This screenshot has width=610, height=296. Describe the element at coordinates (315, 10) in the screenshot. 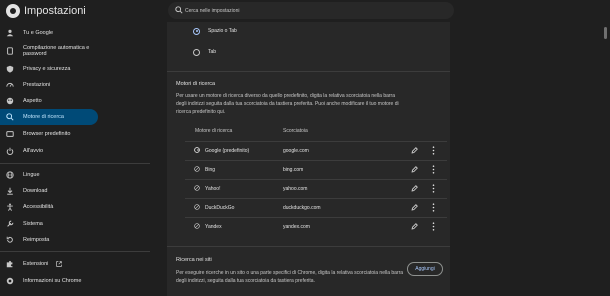

I see `settings-search-input` at that location.